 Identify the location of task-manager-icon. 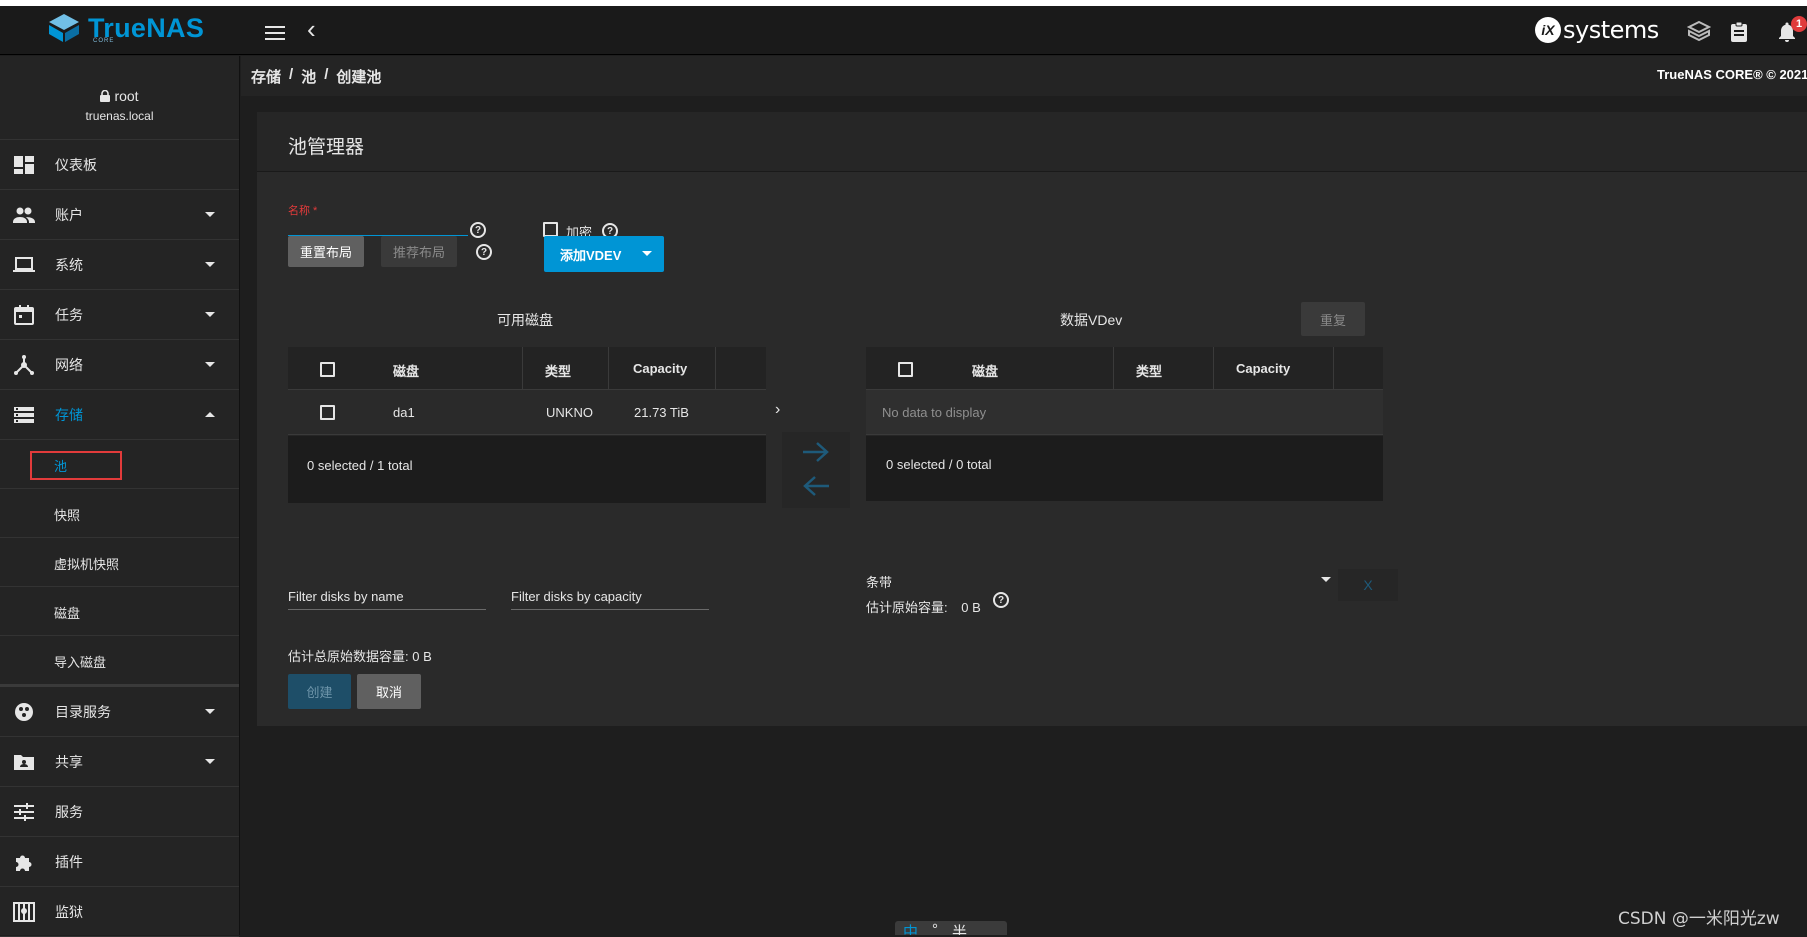
(1739, 32).